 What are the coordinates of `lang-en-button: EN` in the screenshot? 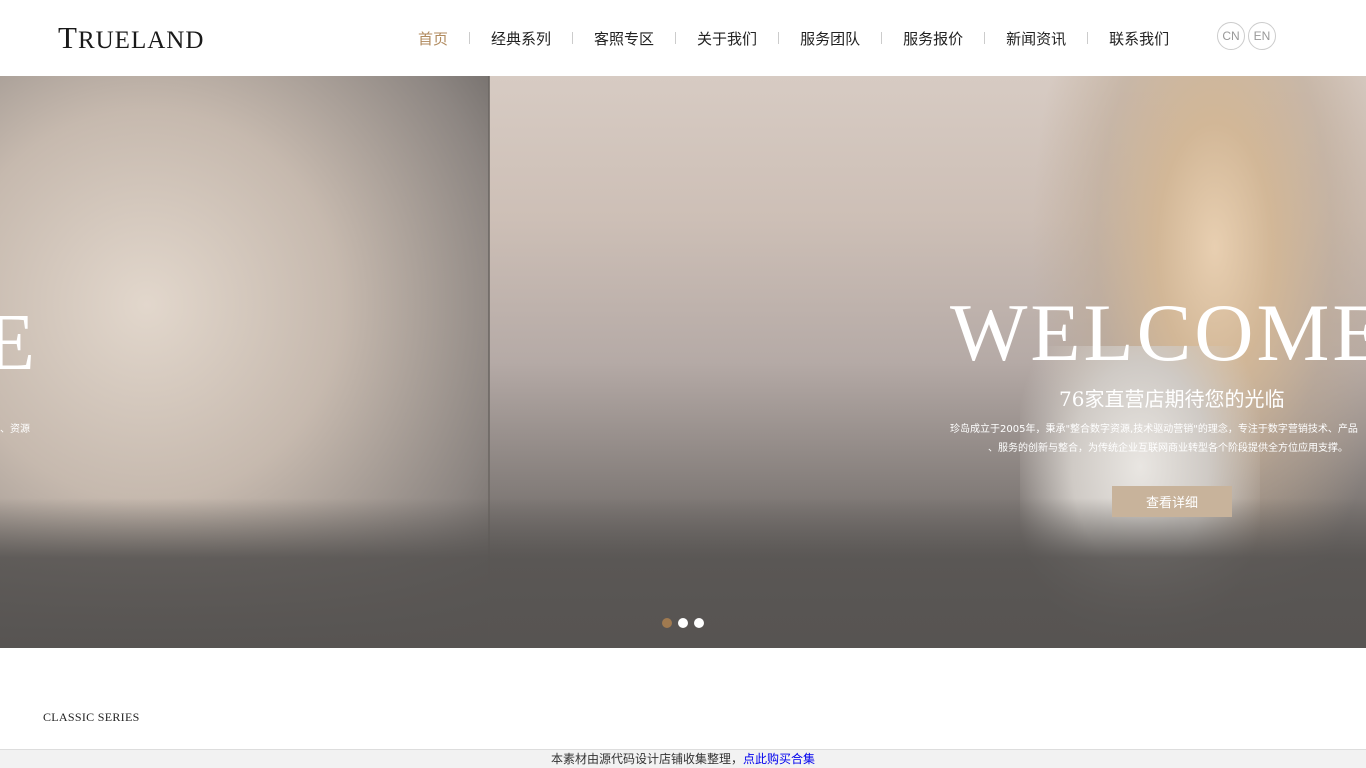 It's located at (1262, 36).